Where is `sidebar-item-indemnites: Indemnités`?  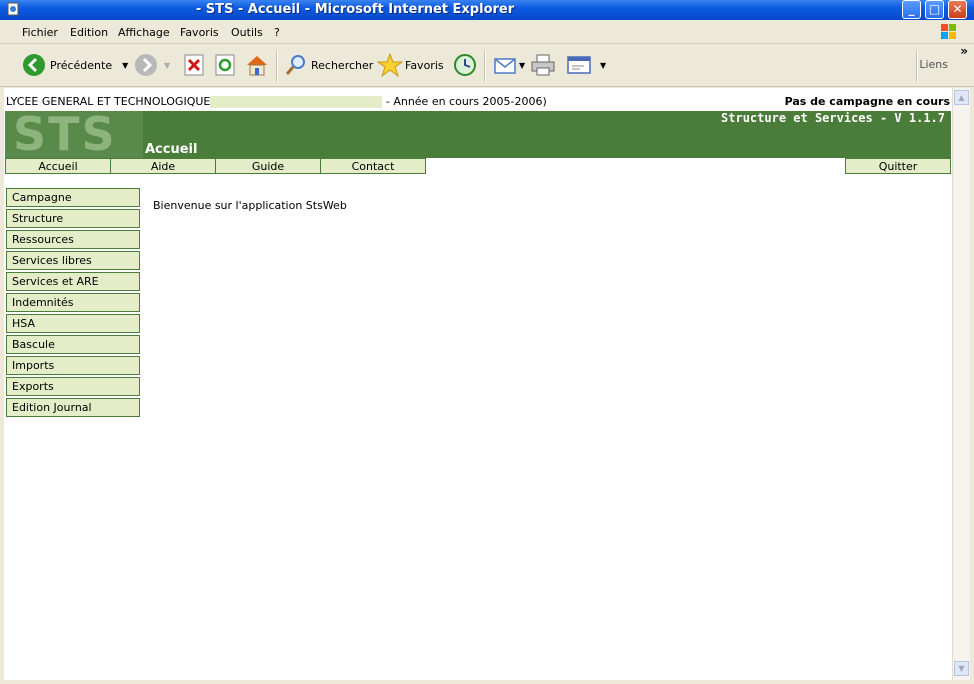 sidebar-item-indemnites: Indemnités is located at coordinates (73, 302).